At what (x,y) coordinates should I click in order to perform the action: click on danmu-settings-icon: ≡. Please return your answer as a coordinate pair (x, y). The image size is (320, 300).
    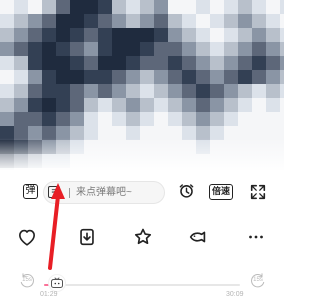
    Looking at the image, I should click on (54, 192).